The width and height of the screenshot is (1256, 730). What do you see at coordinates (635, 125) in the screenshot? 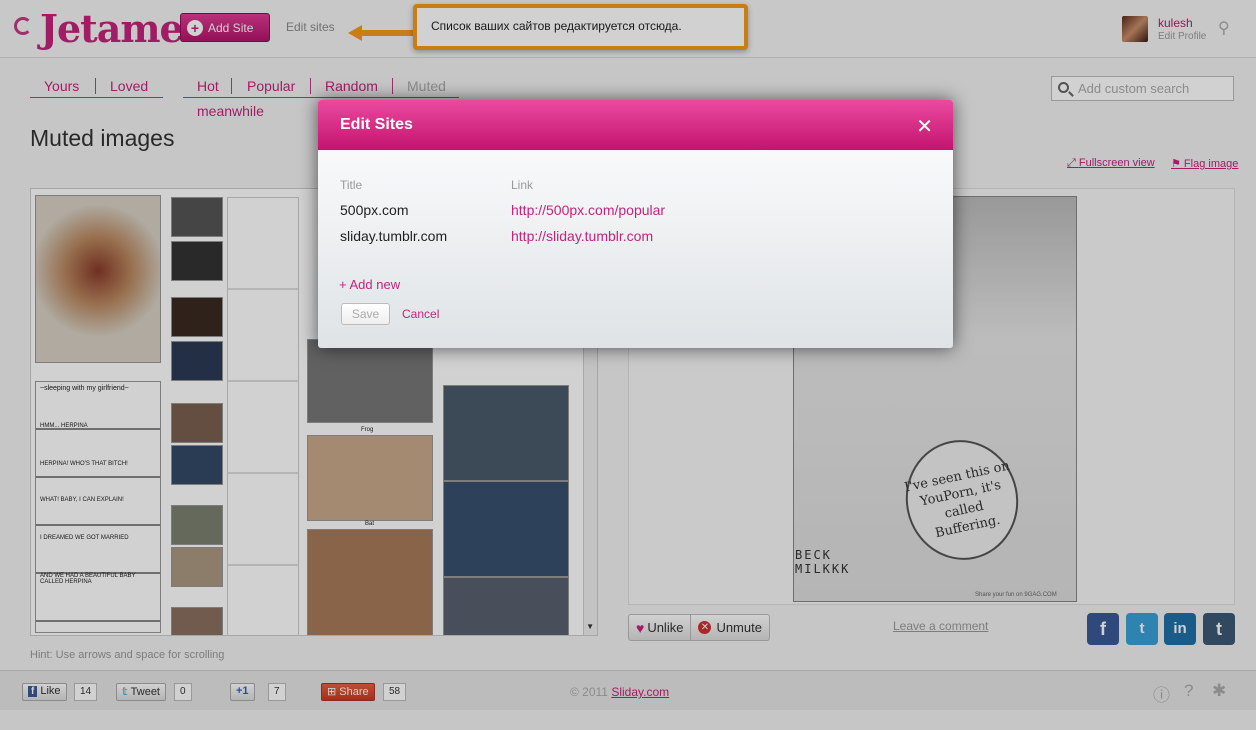
I see `modal-header: Edit Sites ✕` at bounding box center [635, 125].